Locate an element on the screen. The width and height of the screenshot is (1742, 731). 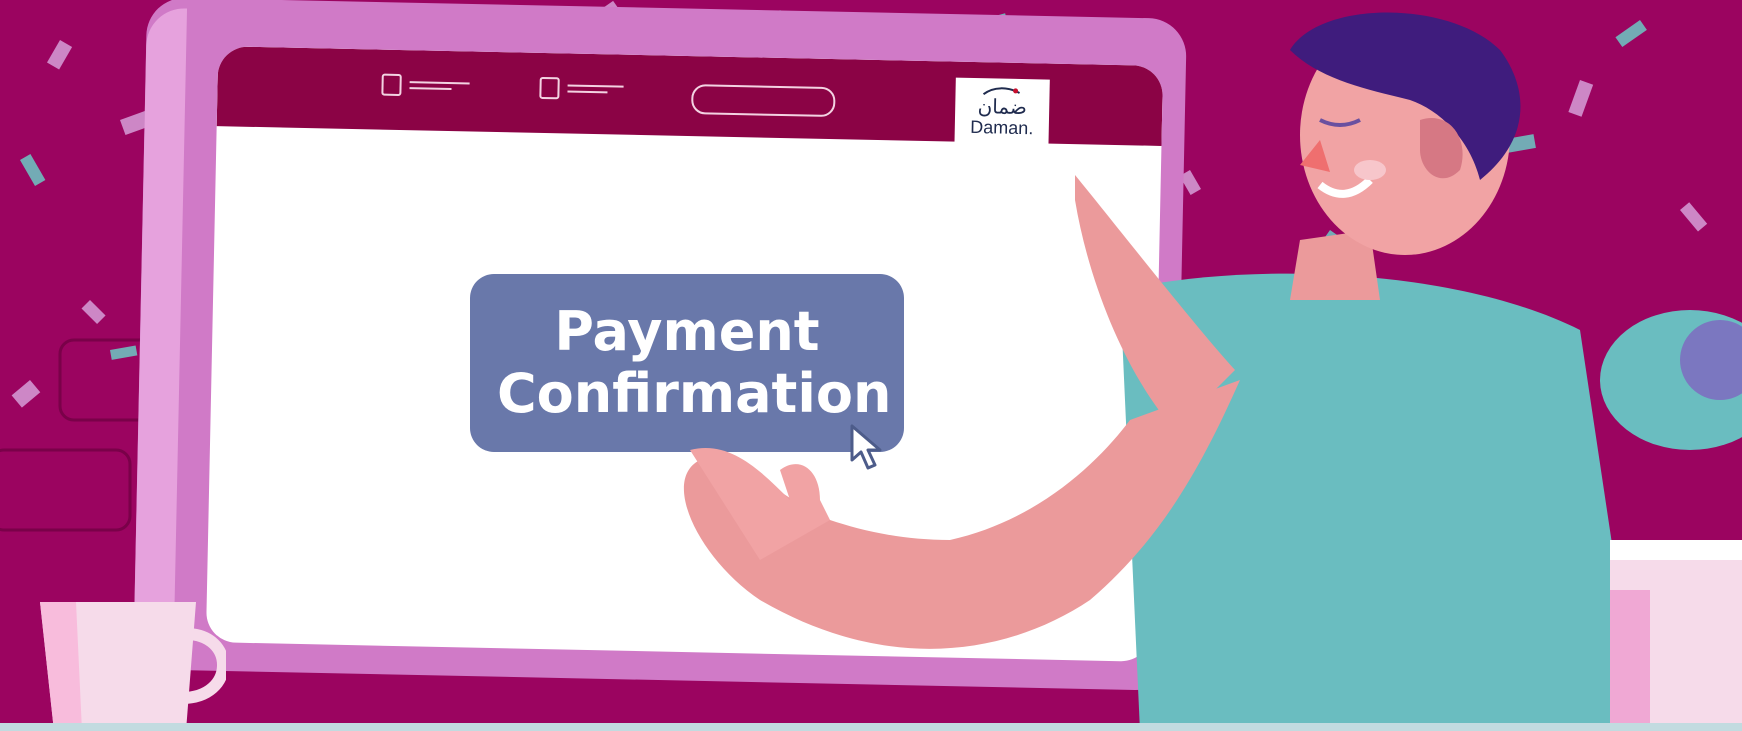
plant-decoration is located at coordinates (1671, 520).